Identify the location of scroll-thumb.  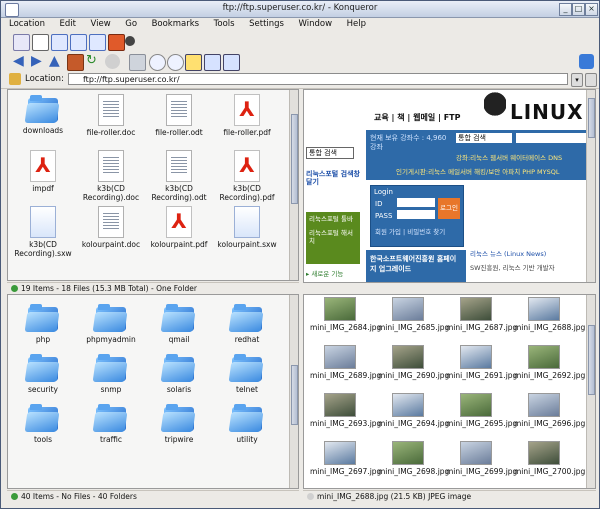
(294, 159).